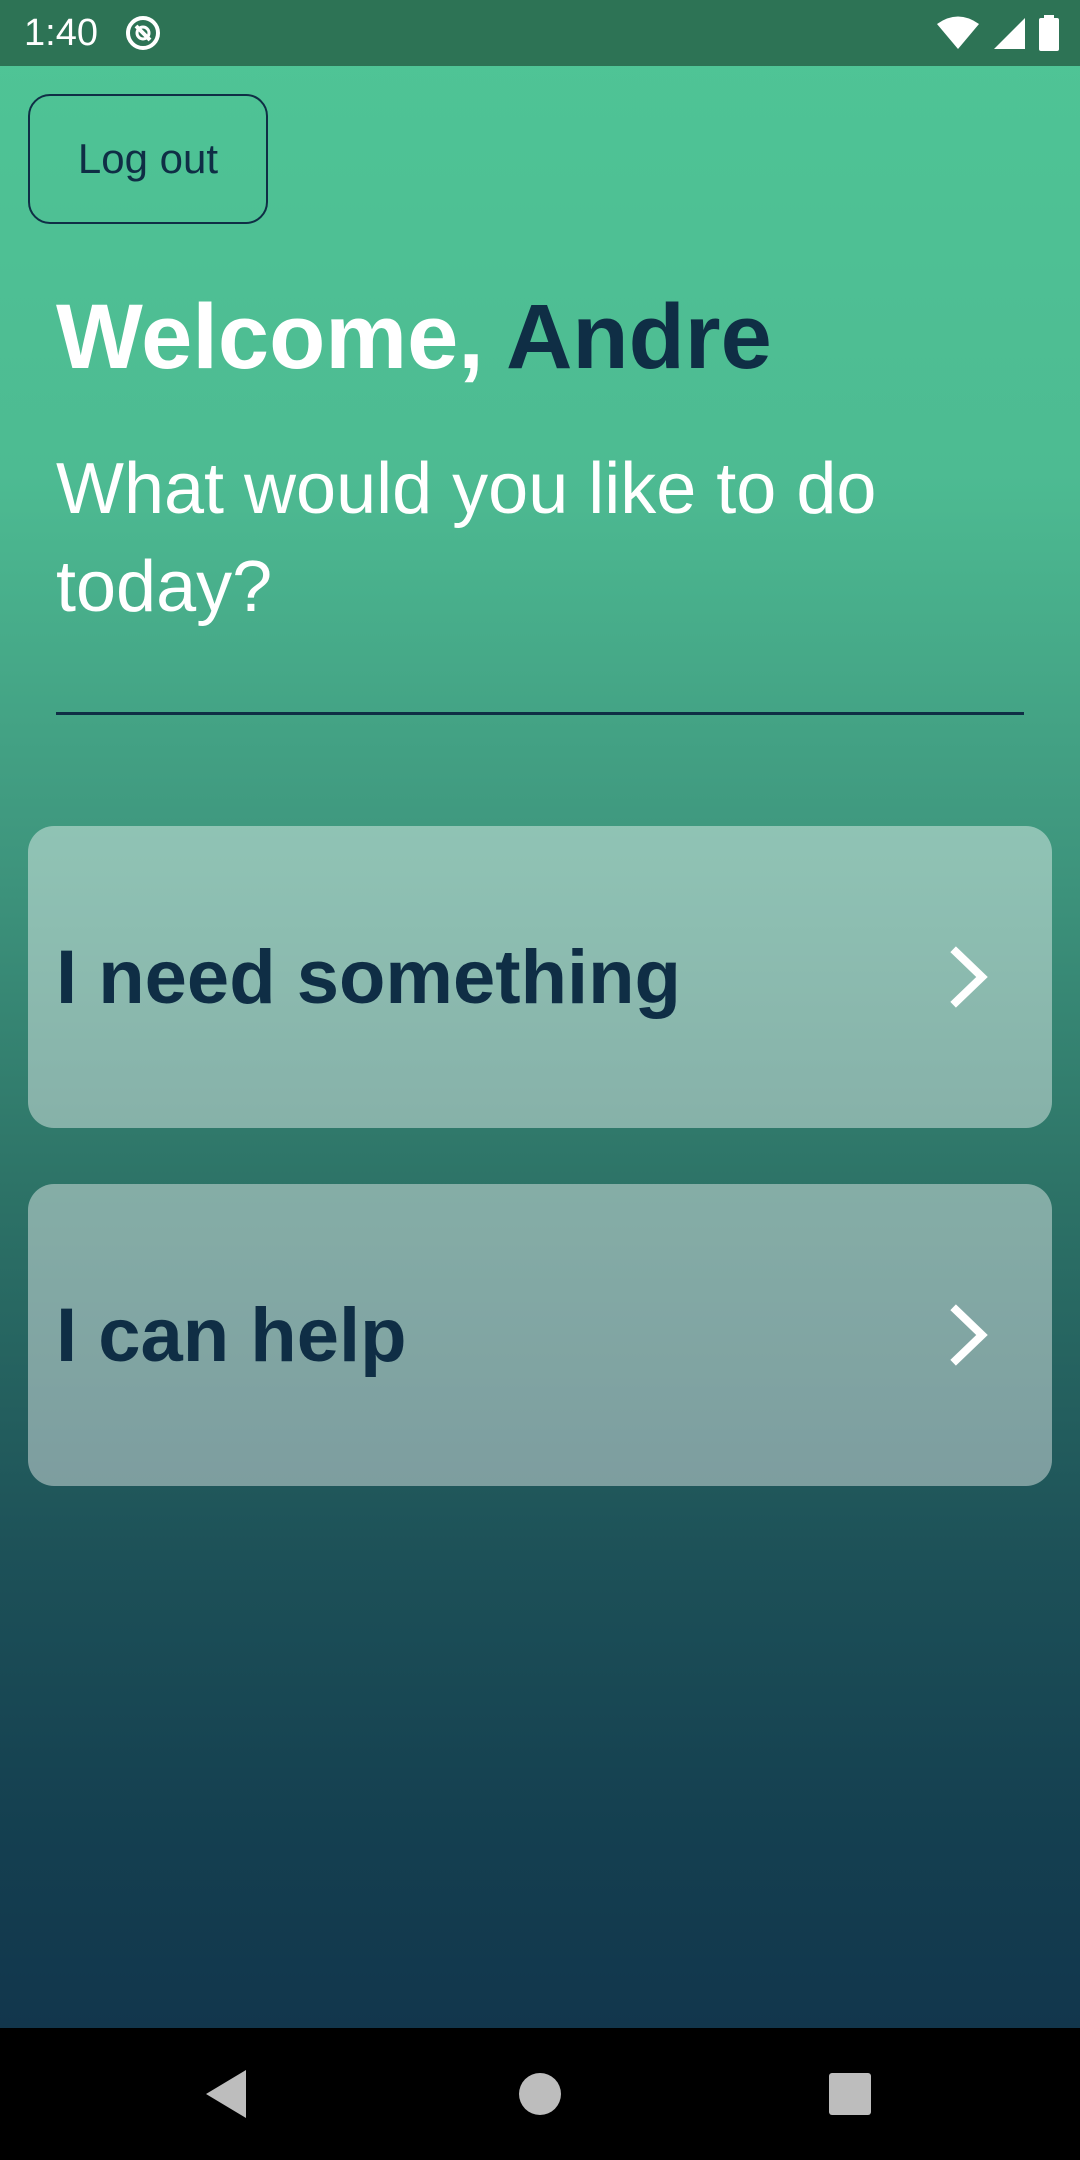 Image resolution: width=1080 pixels, height=2160 pixels. Describe the element at coordinates (466, 538) in the screenshot. I see `page-subtitle: What would you like to do today?` at that location.